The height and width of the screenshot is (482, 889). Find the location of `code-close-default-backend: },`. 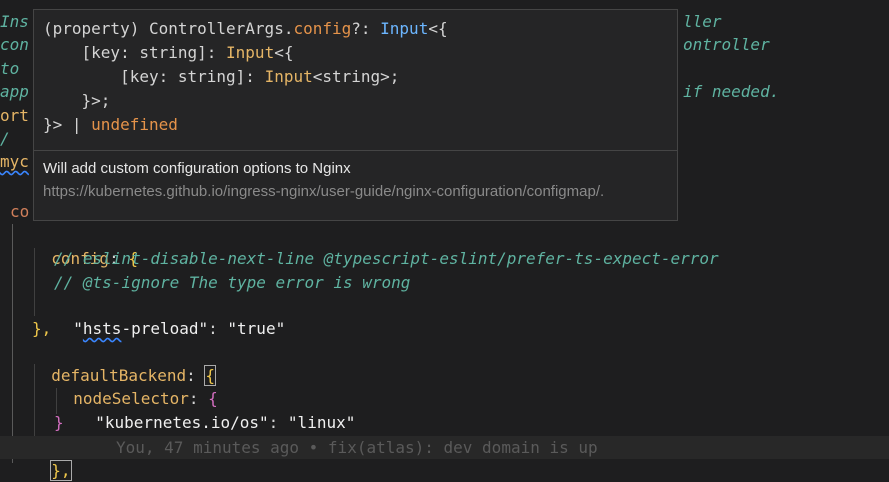

code-close-default-backend: }, is located at coordinates (52, 458).